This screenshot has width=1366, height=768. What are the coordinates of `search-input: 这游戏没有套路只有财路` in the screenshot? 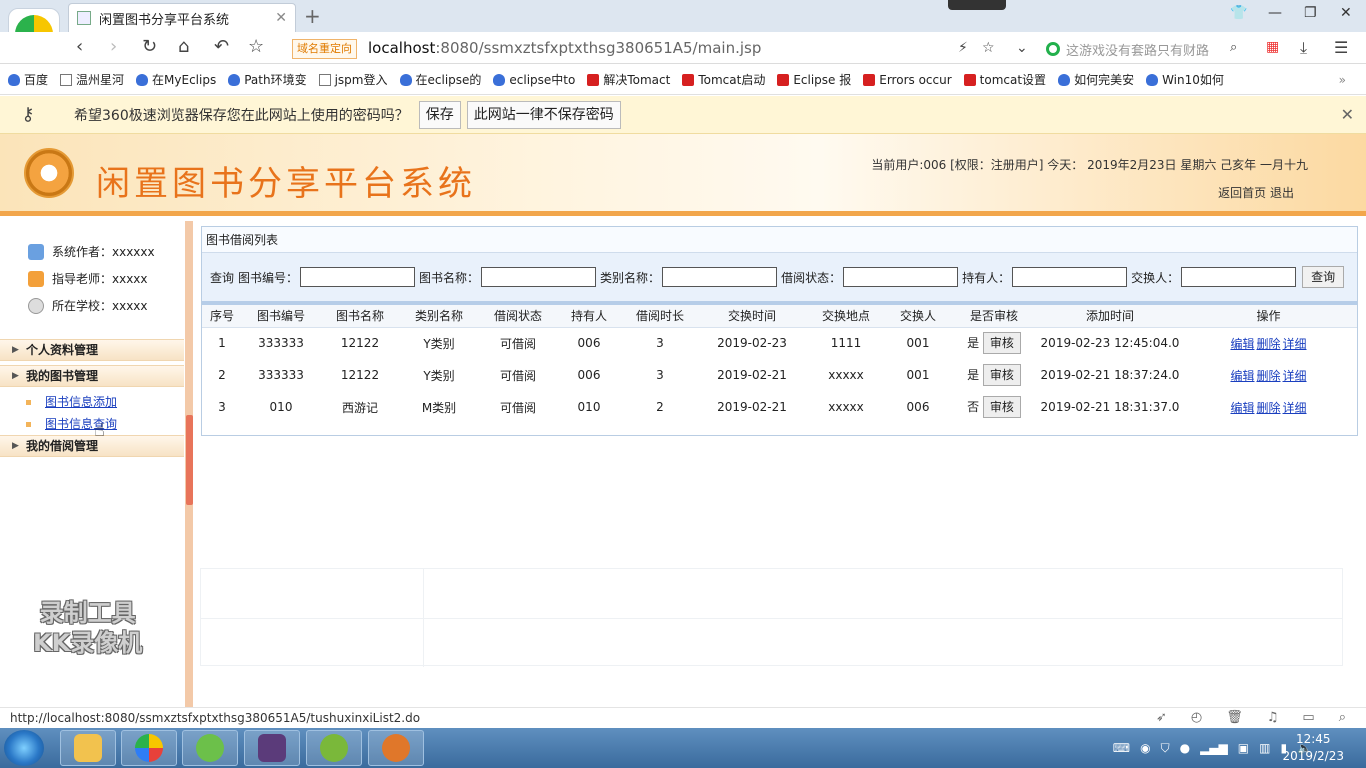 It's located at (1146, 49).